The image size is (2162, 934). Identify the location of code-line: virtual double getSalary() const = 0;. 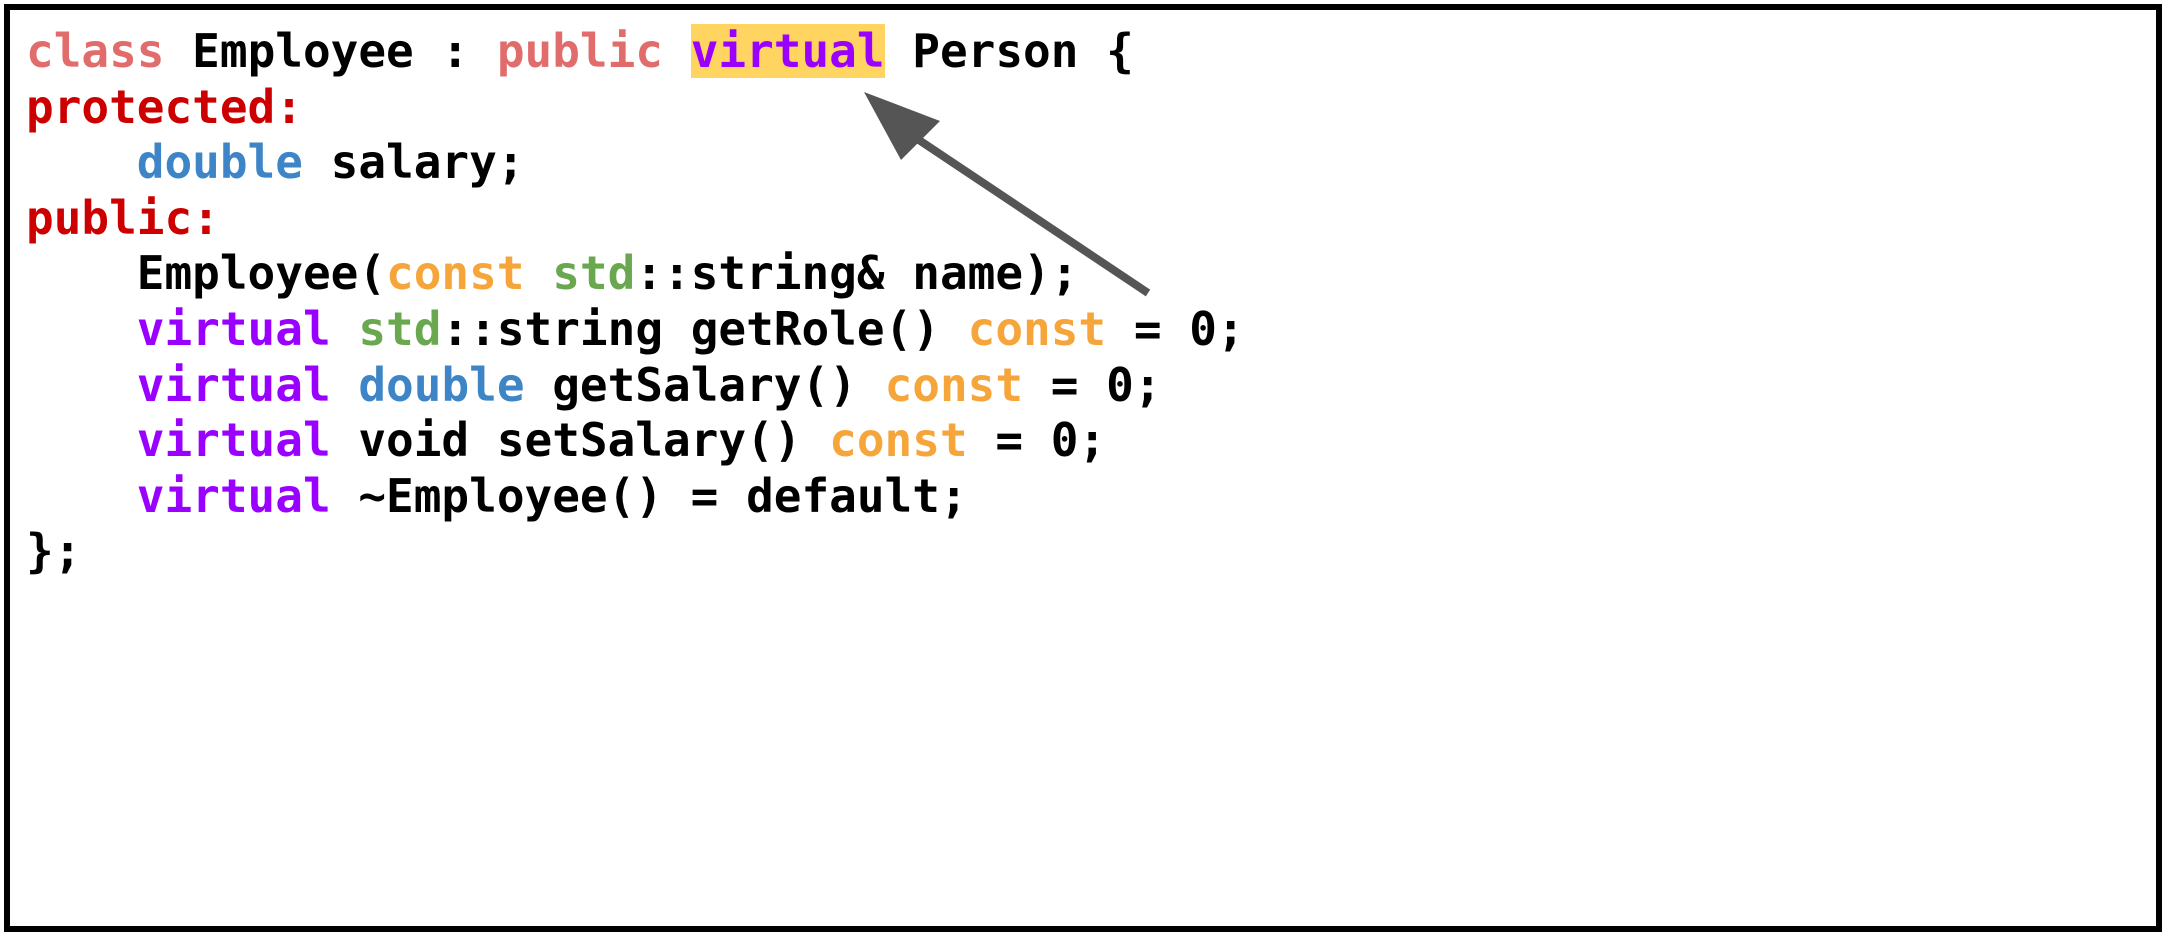
(635, 386).